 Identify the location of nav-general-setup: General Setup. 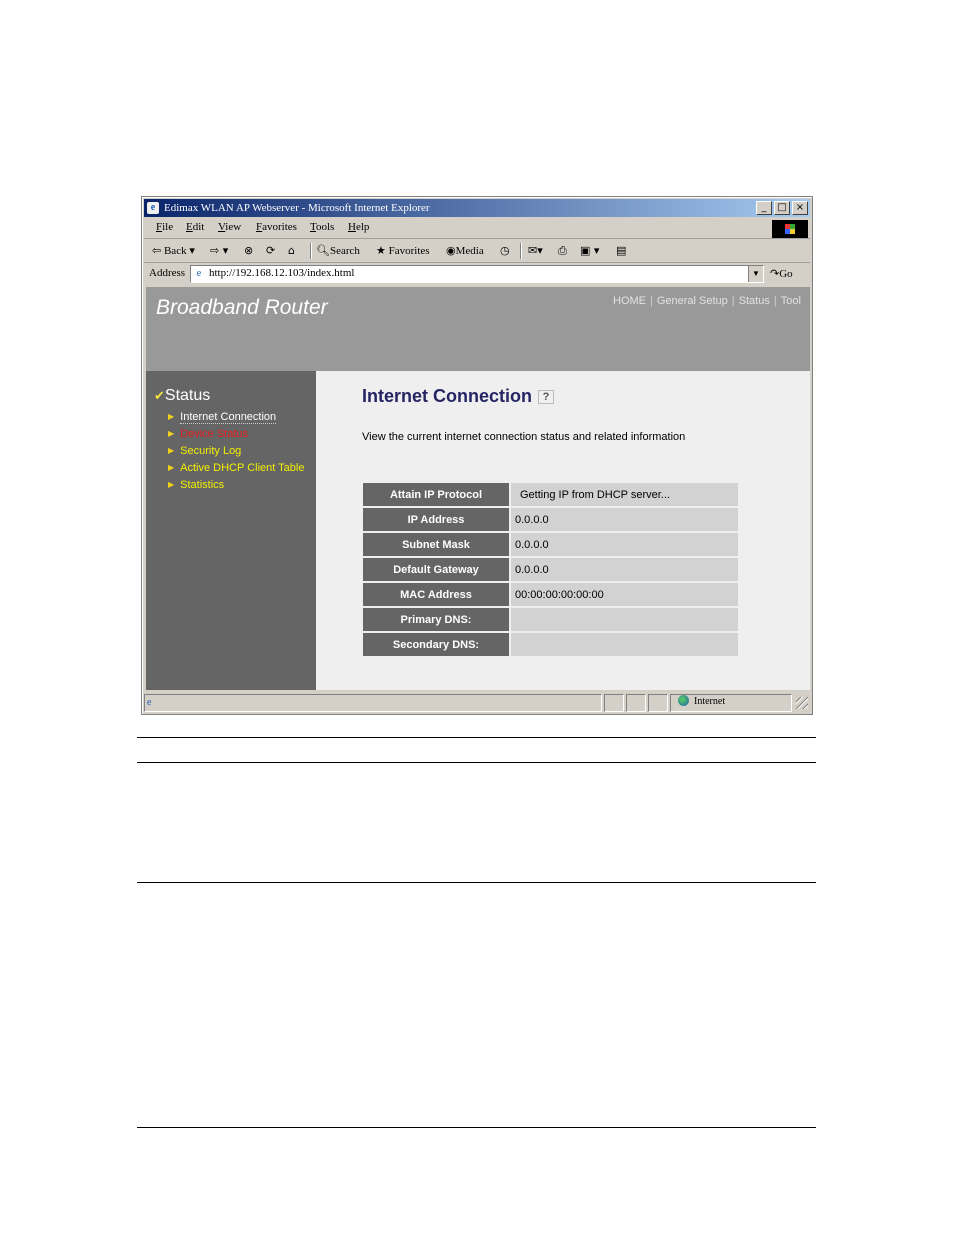
(692, 301).